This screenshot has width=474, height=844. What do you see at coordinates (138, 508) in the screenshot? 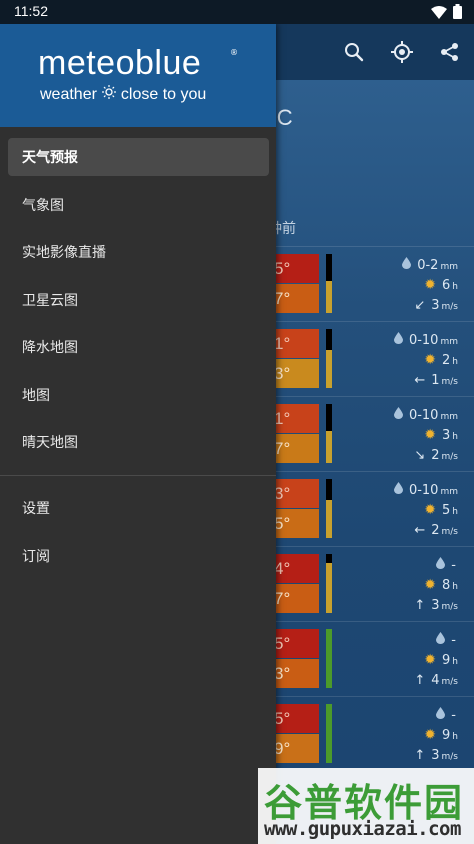
I see `drawer-secondary-item: 设置` at bounding box center [138, 508].